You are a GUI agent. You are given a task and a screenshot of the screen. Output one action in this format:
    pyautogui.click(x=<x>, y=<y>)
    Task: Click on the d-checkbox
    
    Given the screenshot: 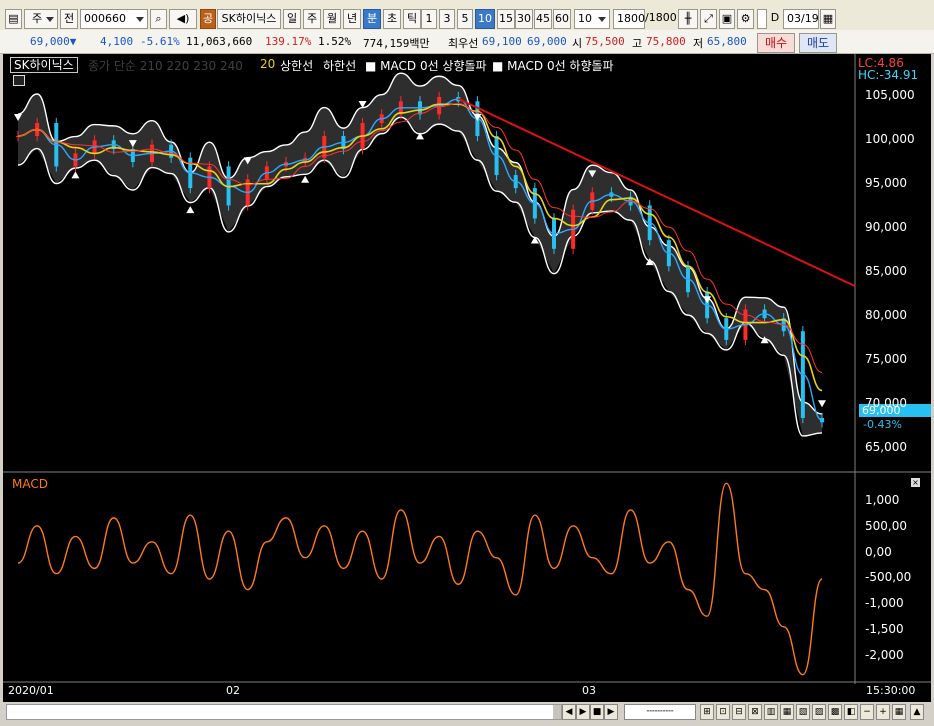 What is the action you would take?
    pyautogui.click(x=762, y=19)
    